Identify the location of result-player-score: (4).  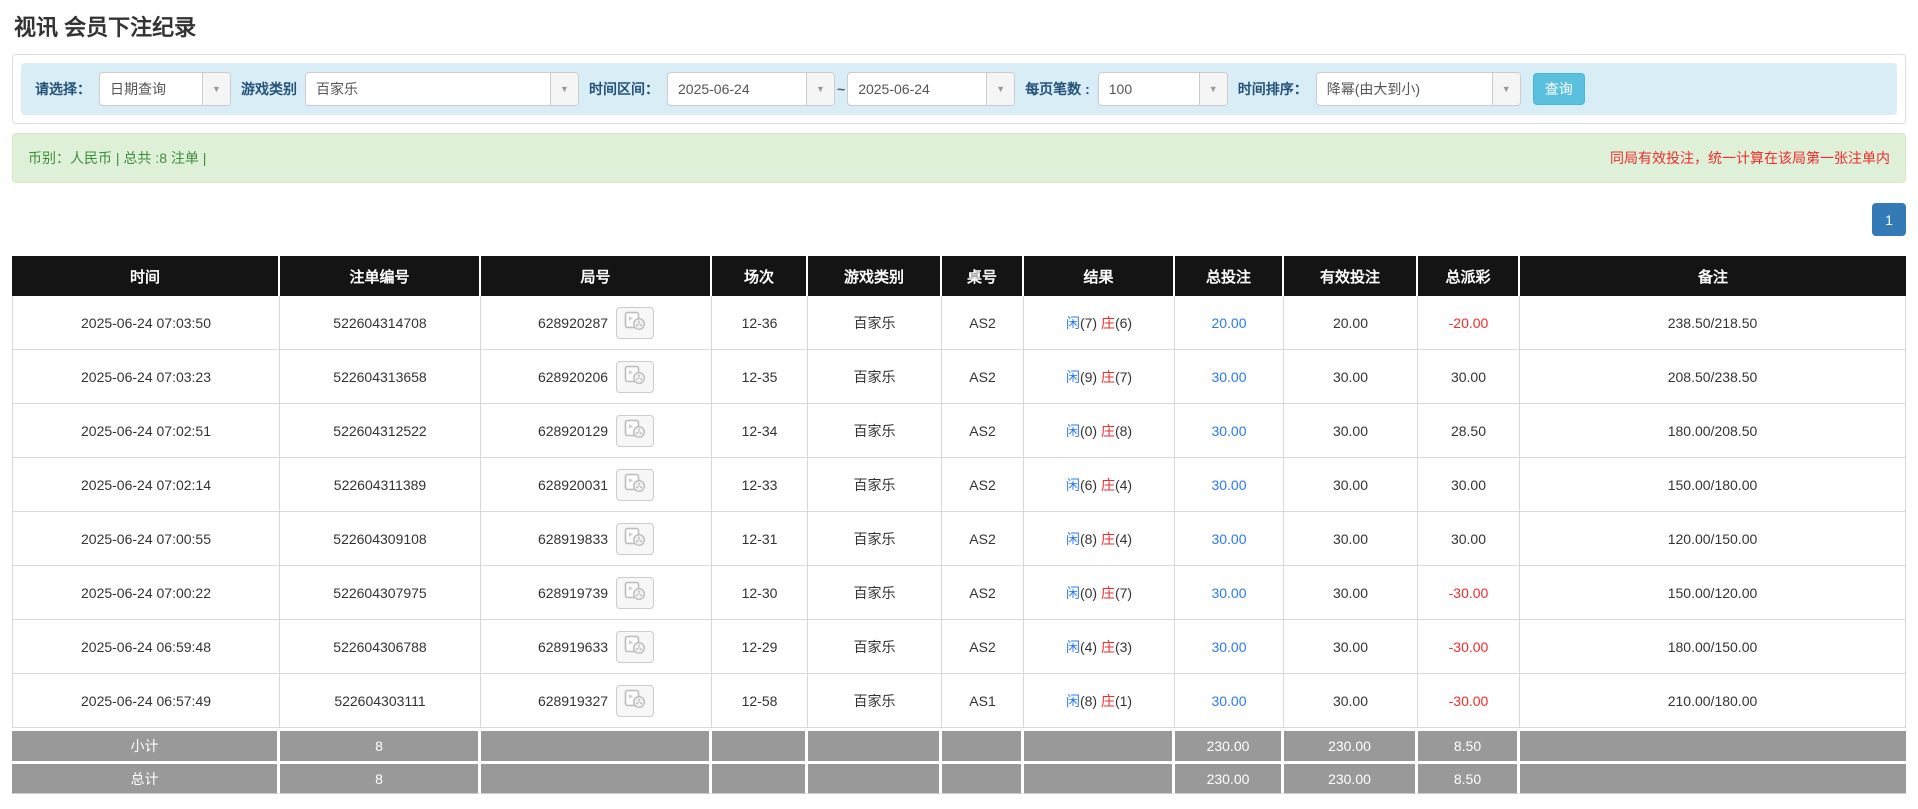
(1090, 646).